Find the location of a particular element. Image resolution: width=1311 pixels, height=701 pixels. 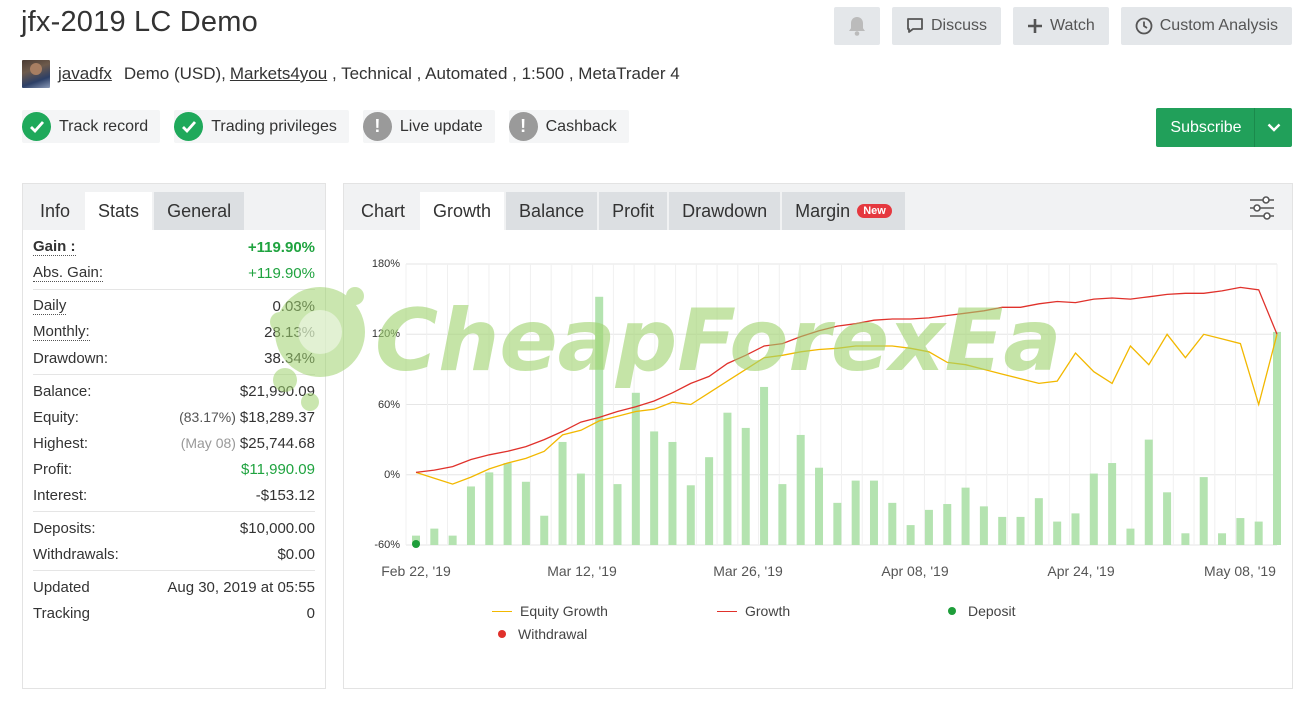

legend-equity-growth: Equity Growth is located at coordinates (550, 611).